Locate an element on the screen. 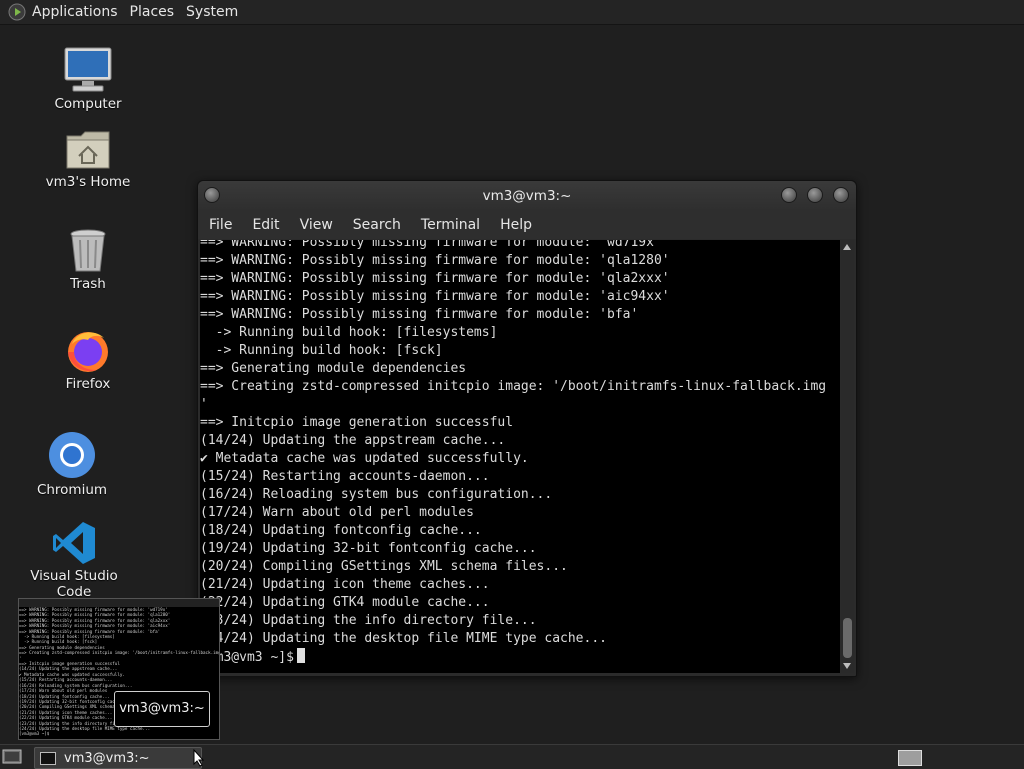 This screenshot has height=769, width=1024. terminal-line: -> Running build hook: [filesystems] is located at coordinates (356, 332).